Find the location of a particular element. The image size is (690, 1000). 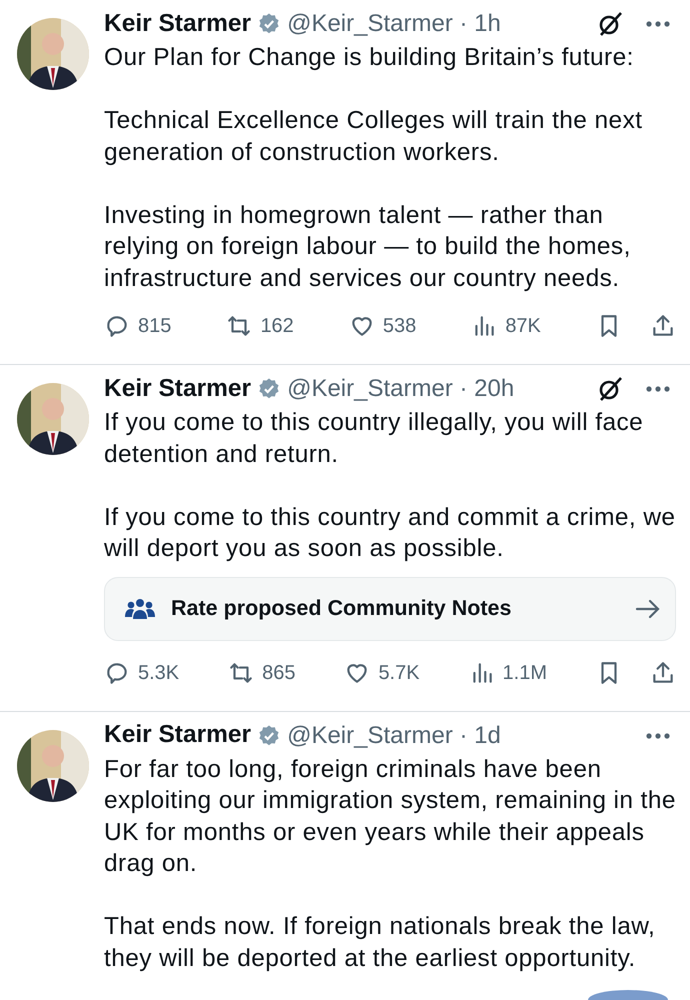

handle-and-time: @Keir_Starmer · 1d is located at coordinates (394, 735).